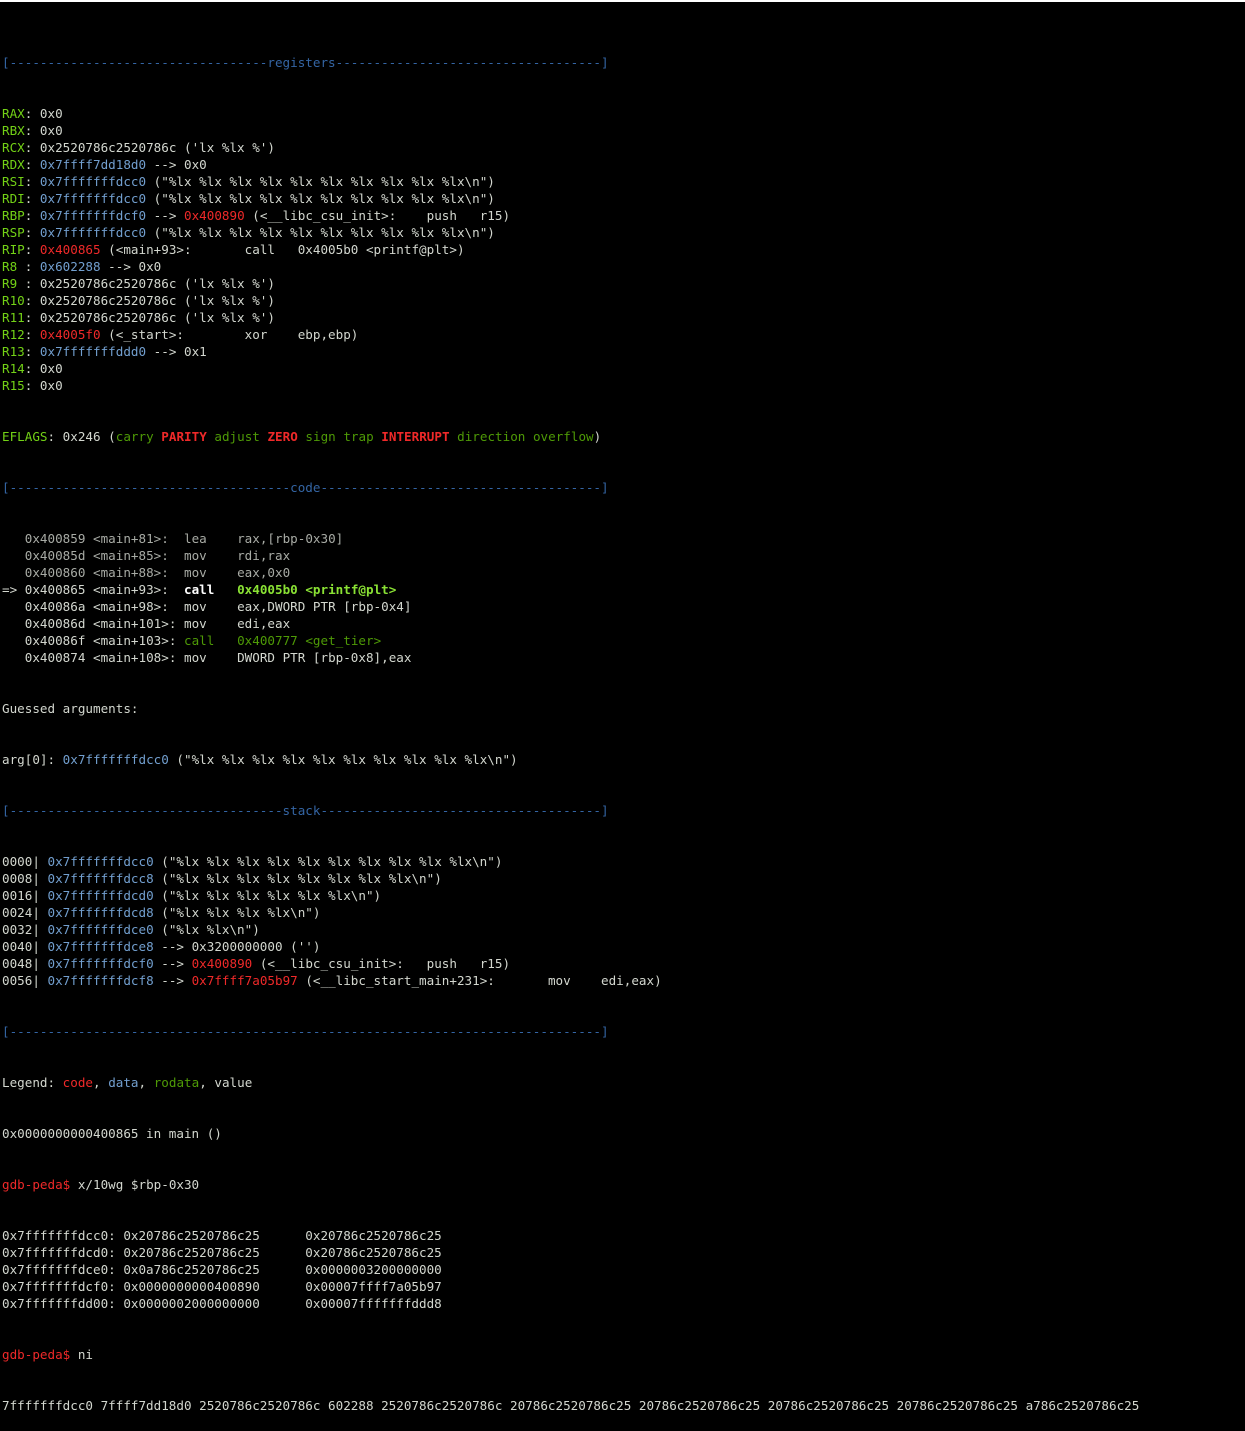 The width and height of the screenshot is (1245, 1431). What do you see at coordinates (138, 317) in the screenshot?
I see `register-row: R11: 0x2520786c2520786c ('lx %lx %')` at bounding box center [138, 317].